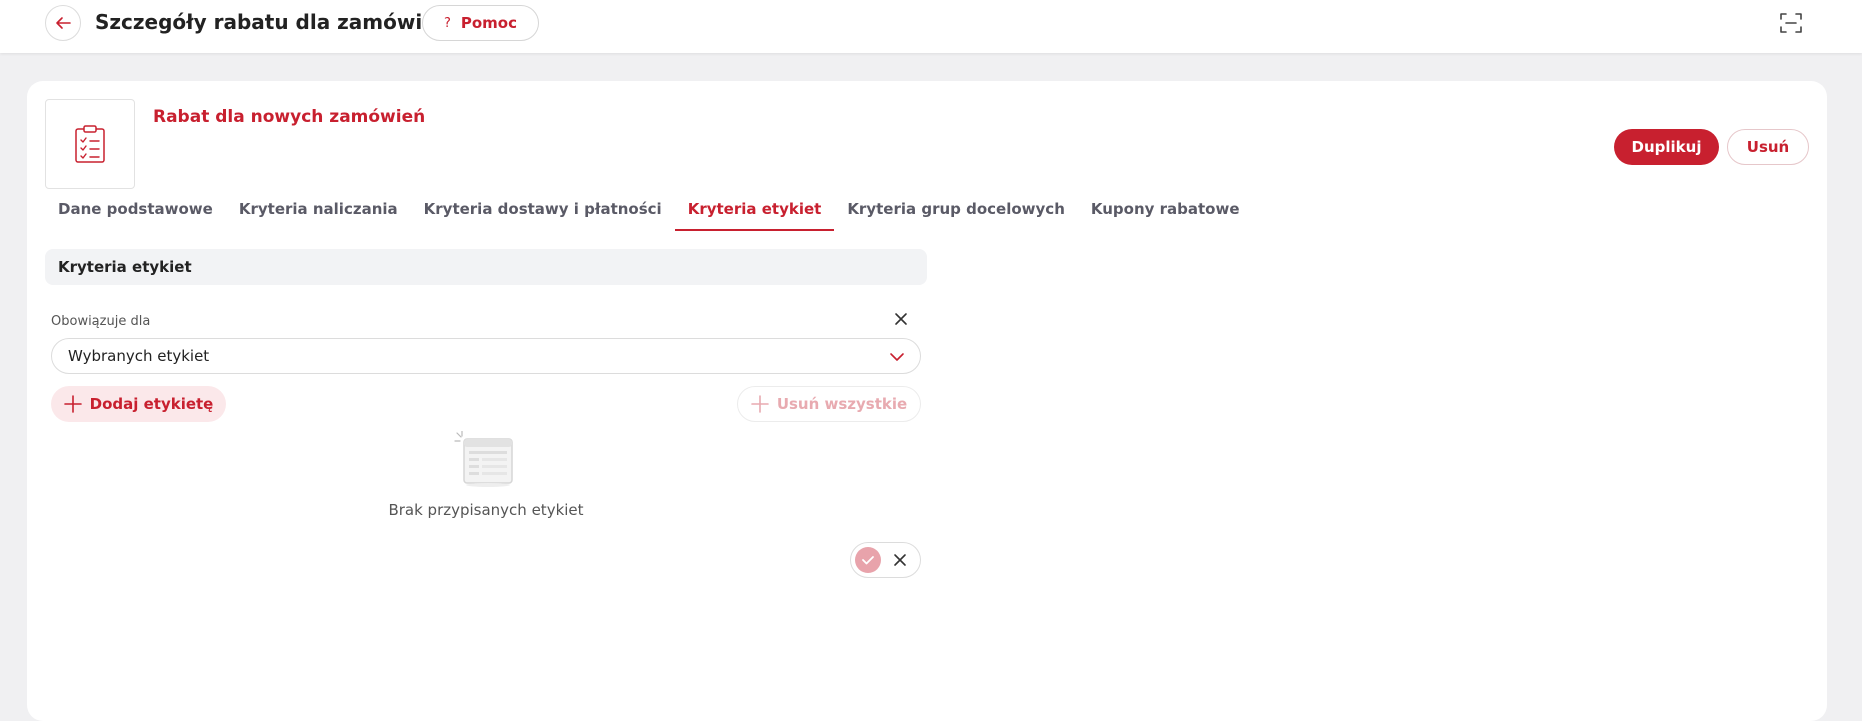 The image size is (1862, 721). What do you see at coordinates (272, 22) in the screenshot?
I see `page-title: Szczegóły rabatu dla zamówień` at bounding box center [272, 22].